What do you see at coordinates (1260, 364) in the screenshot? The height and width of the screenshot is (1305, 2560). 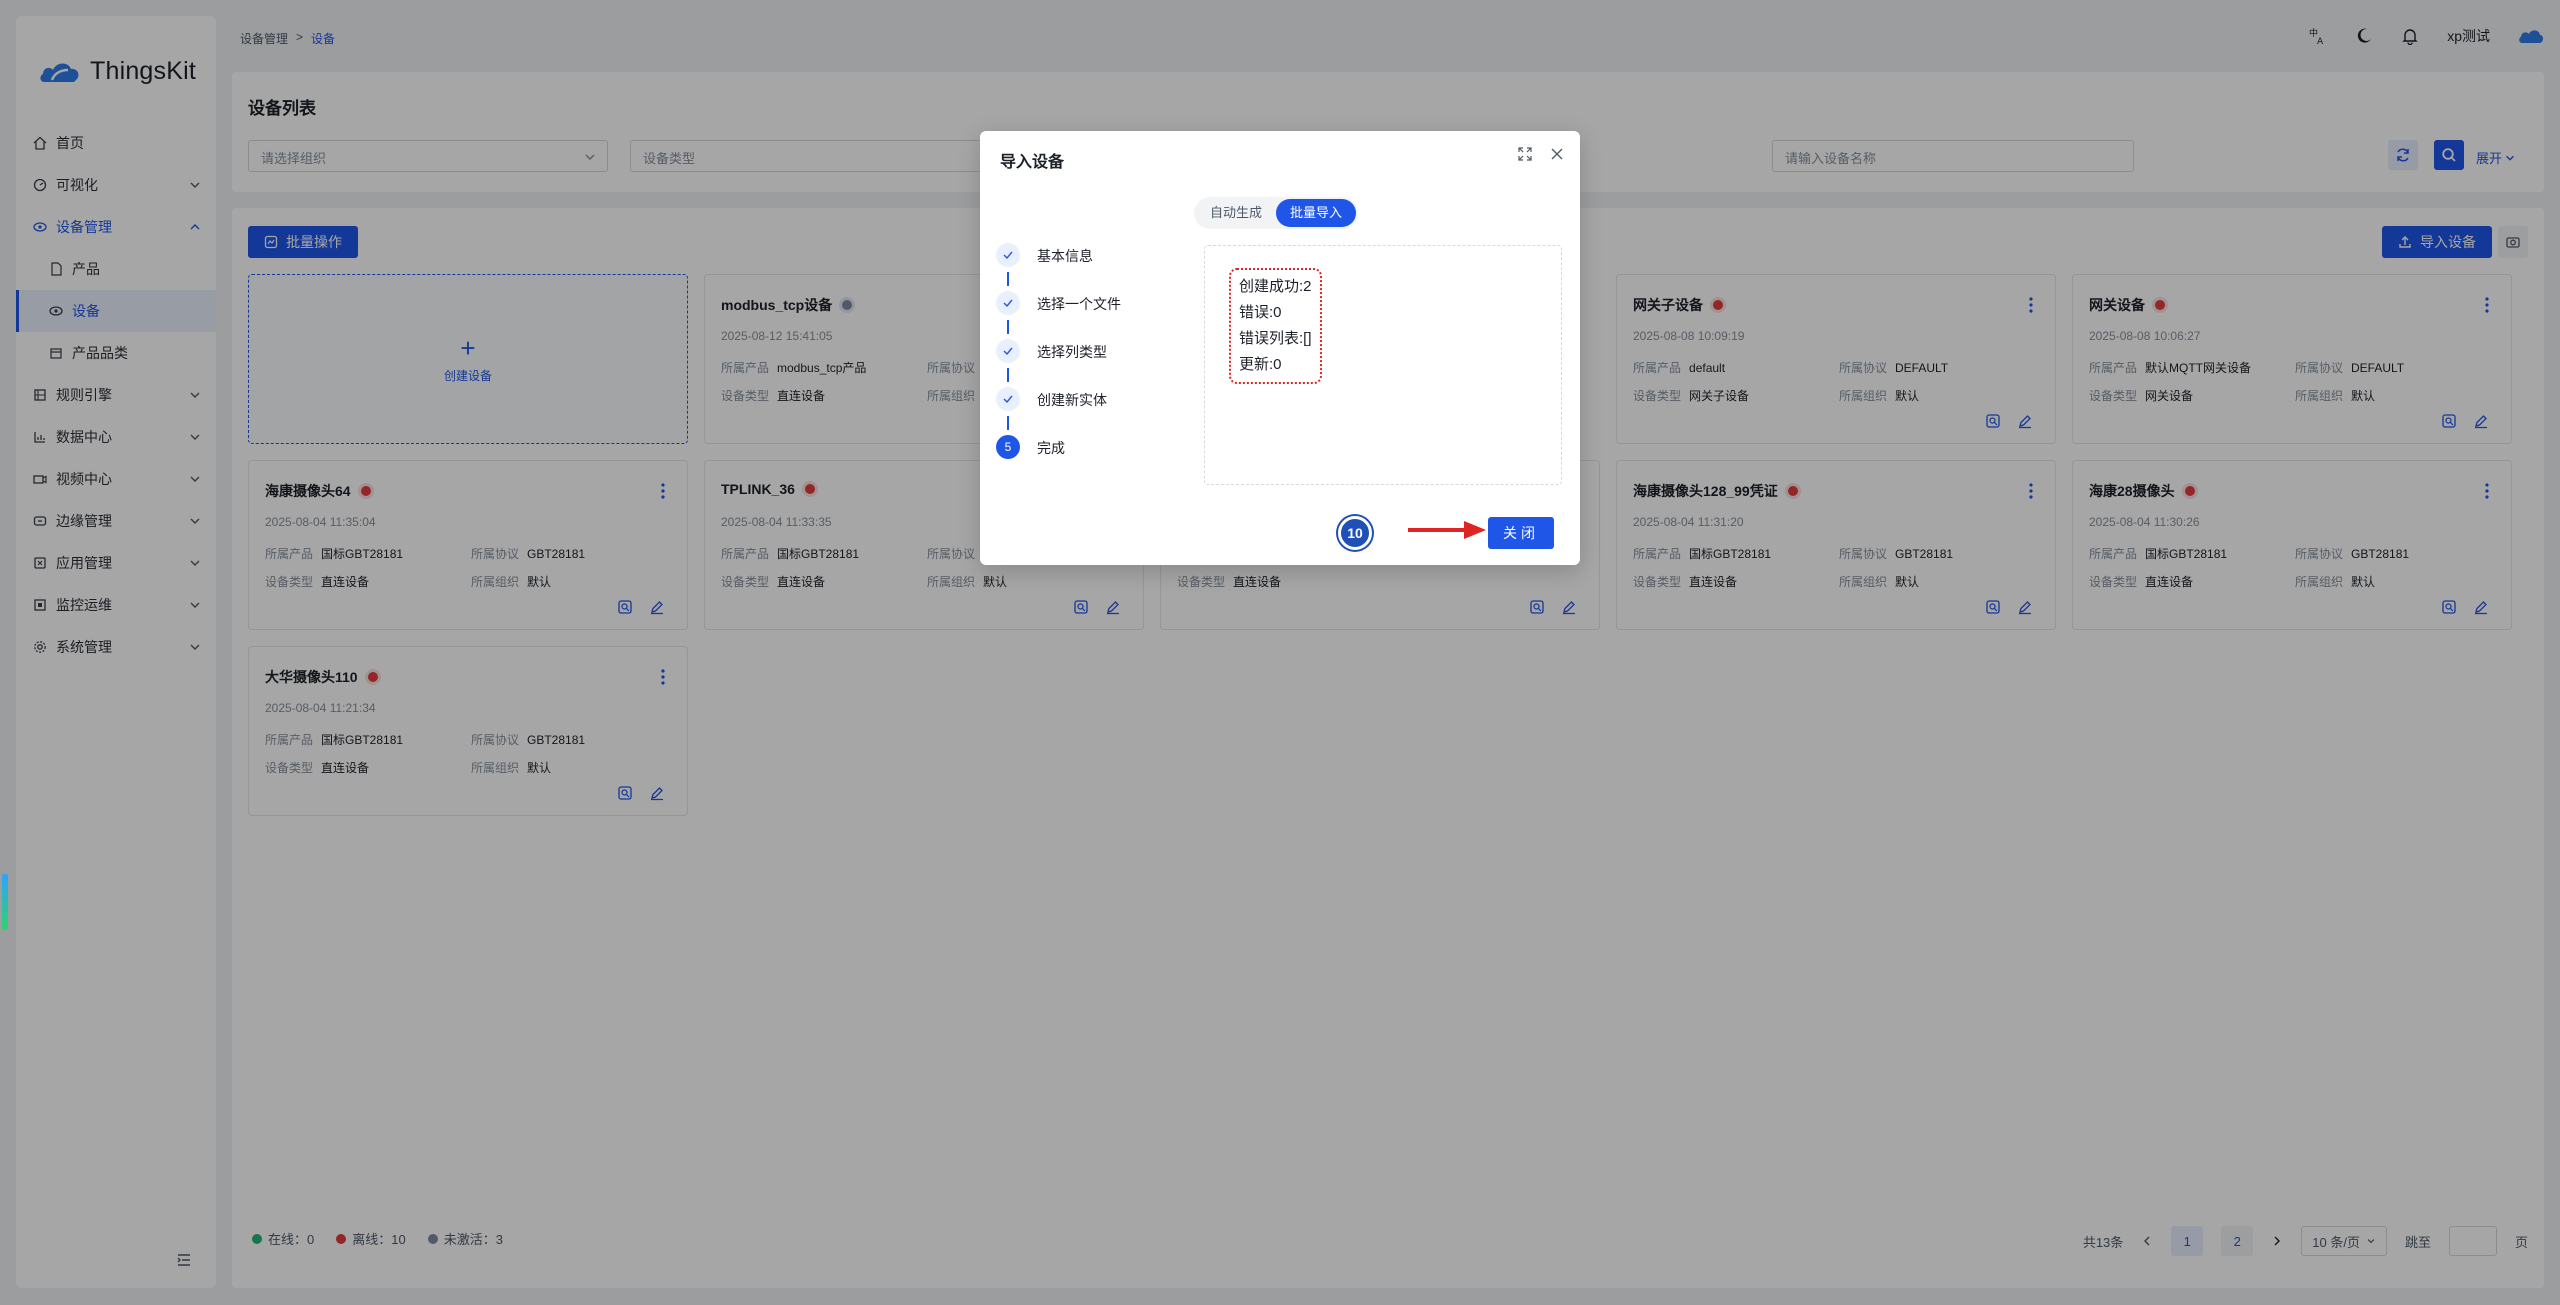 I see `result-updated: 更新:0` at bounding box center [1260, 364].